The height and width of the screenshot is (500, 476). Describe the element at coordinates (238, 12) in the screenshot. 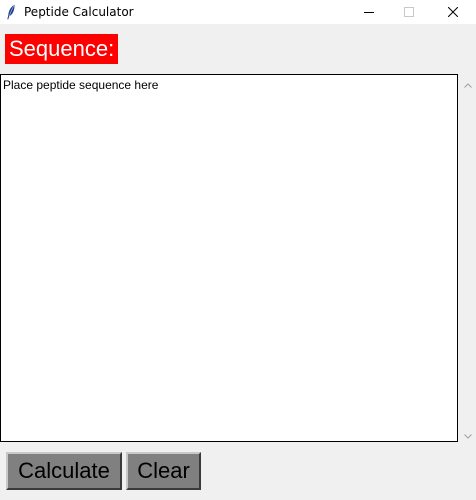

I see `title-bar: Peptide Calculator` at that location.